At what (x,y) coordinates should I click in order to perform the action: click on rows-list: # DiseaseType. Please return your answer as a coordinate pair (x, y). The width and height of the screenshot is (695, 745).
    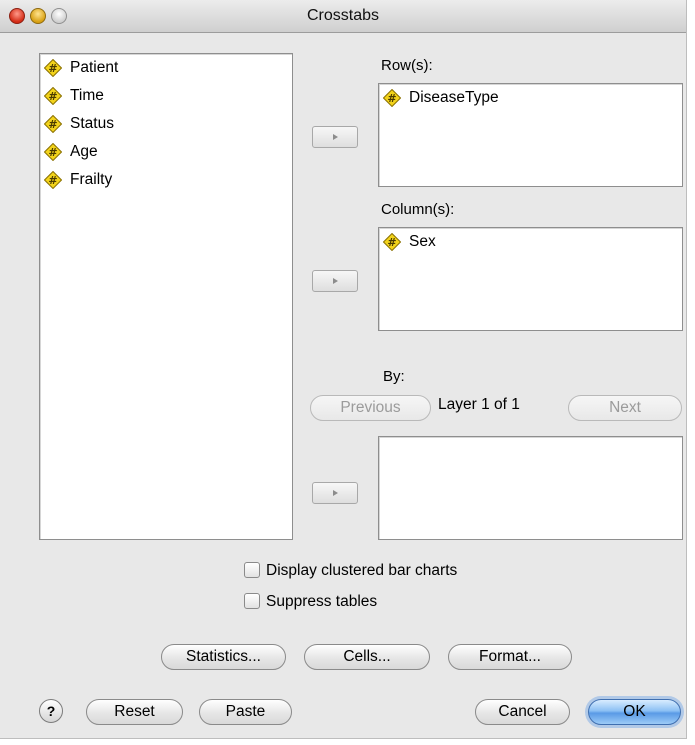
    Looking at the image, I should click on (530, 135).